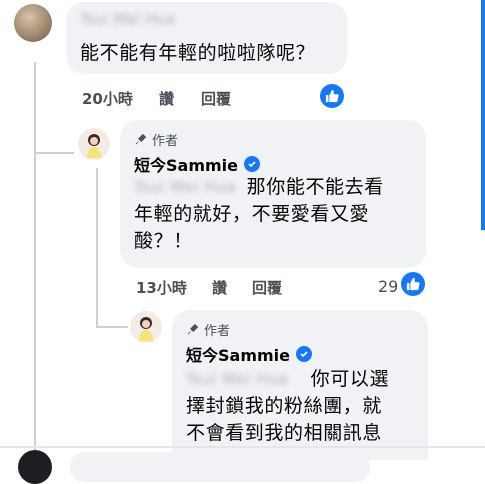 This screenshot has width=485, height=484. What do you see at coordinates (388, 286) in the screenshot?
I see `reaction-count: 29` at bounding box center [388, 286].